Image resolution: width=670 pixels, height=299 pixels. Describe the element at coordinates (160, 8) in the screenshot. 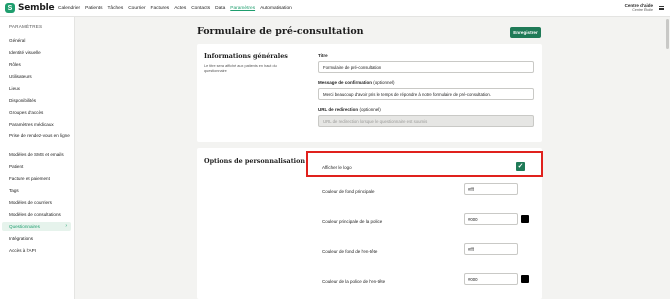

I see `nav-factures: Factures` at that location.